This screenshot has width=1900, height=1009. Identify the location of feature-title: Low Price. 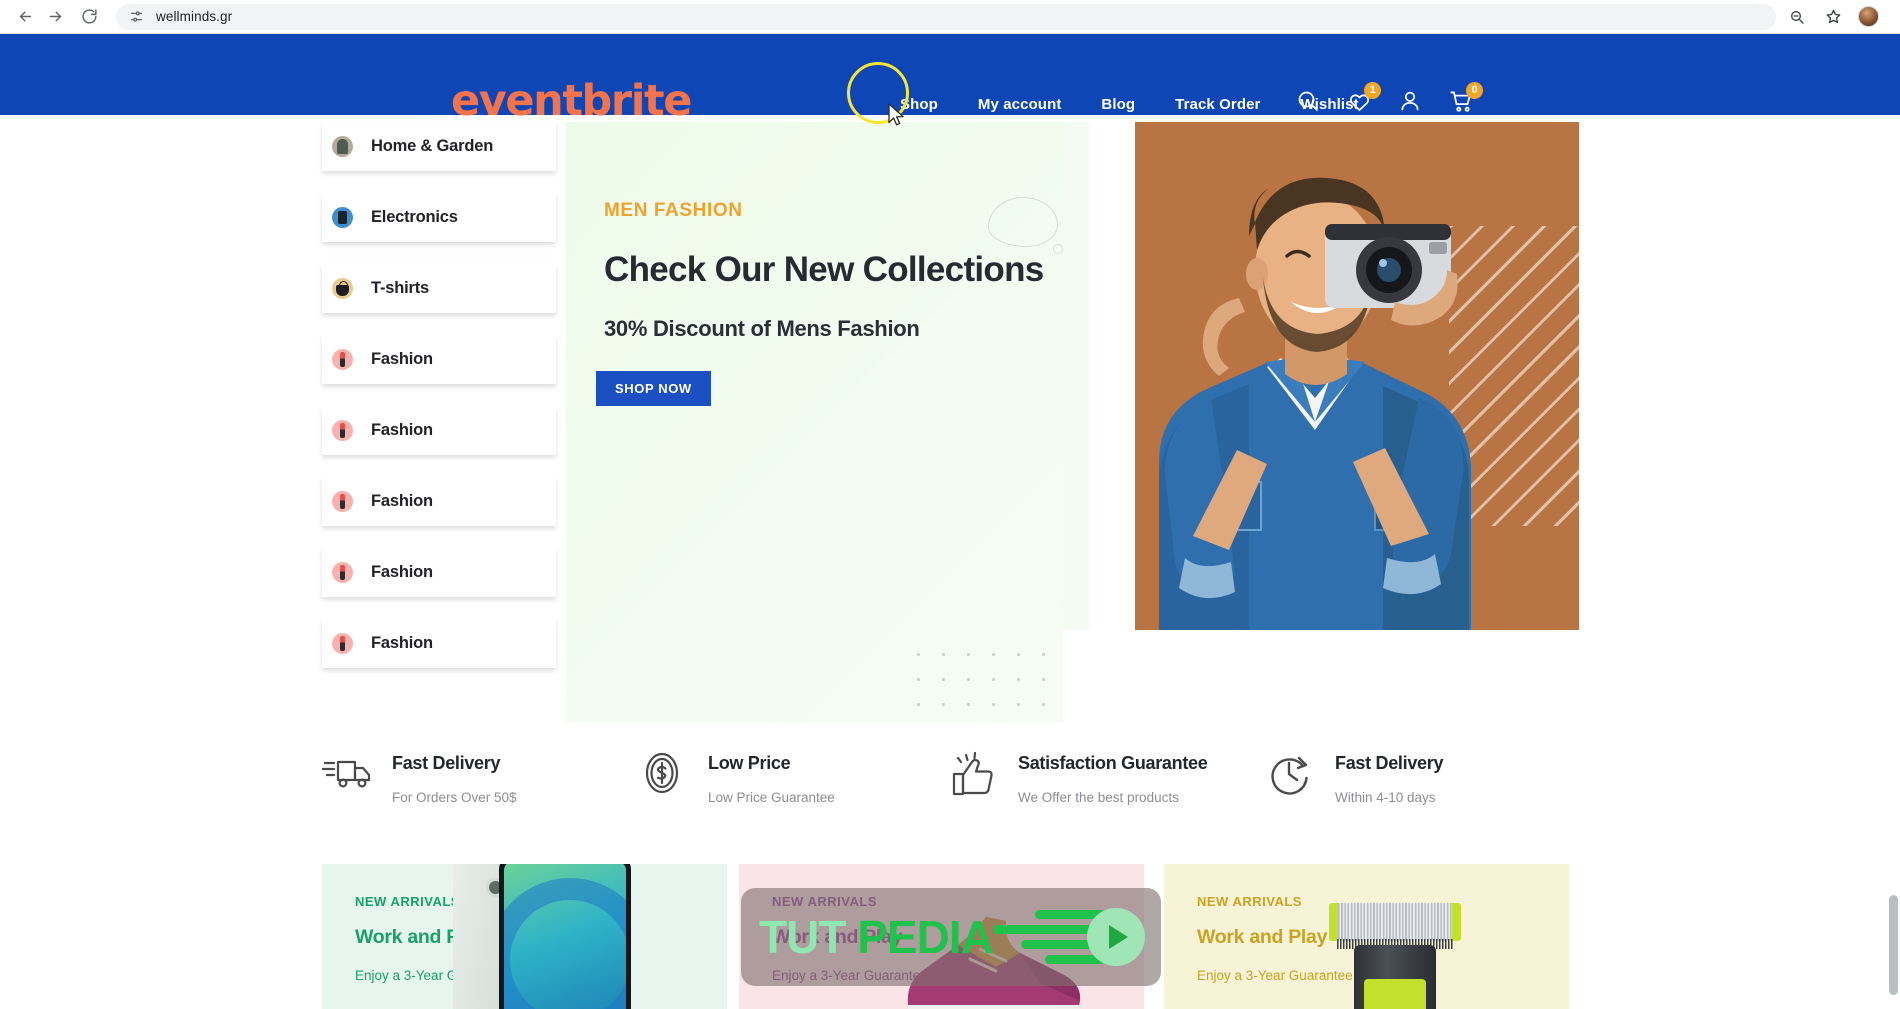
(749, 763).